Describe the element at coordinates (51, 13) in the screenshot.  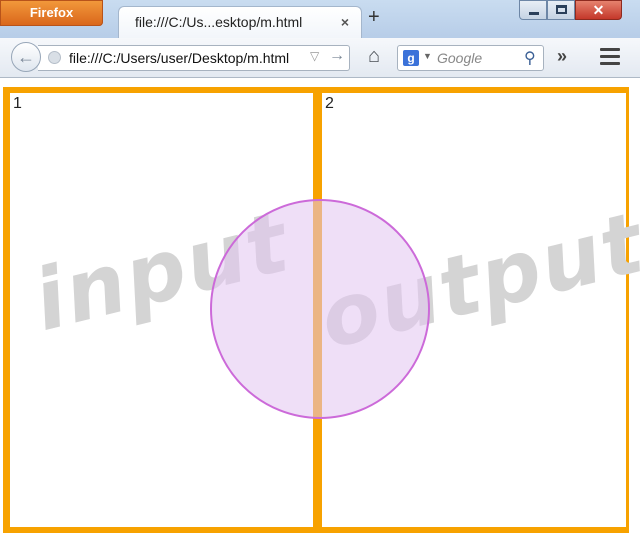
I see `firefox-menu-button: Firefox` at that location.